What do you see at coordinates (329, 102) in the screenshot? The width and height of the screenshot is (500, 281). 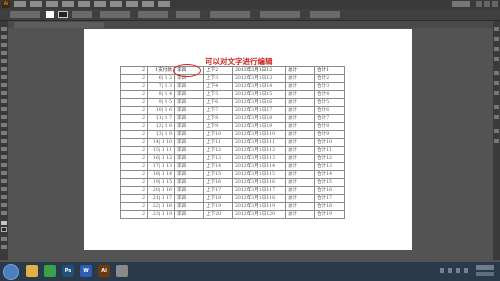 I see `table-cell: 合计5` at bounding box center [329, 102].